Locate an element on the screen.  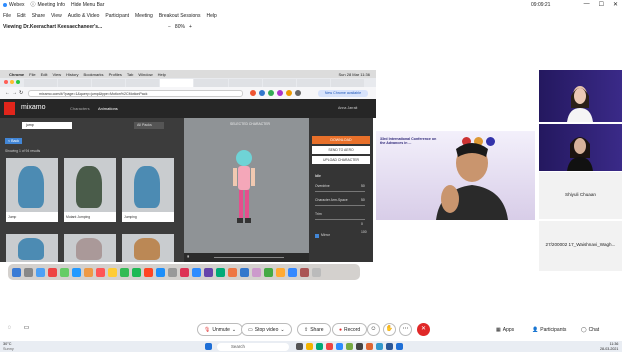
chat-button: ◯ Chat is located at coordinates (590, 329).